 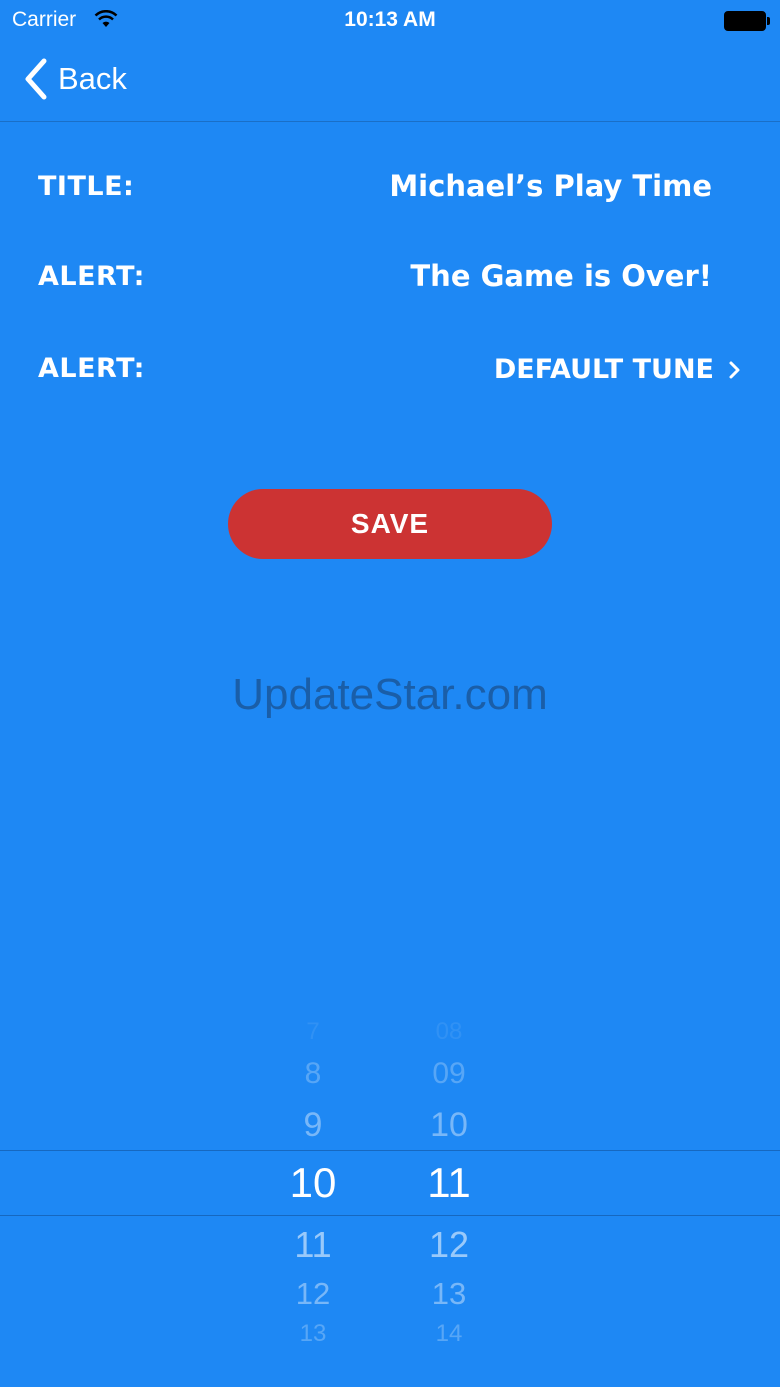 I want to click on alert-tune-selector: DEFAULT TUNE, so click(x=618, y=369).